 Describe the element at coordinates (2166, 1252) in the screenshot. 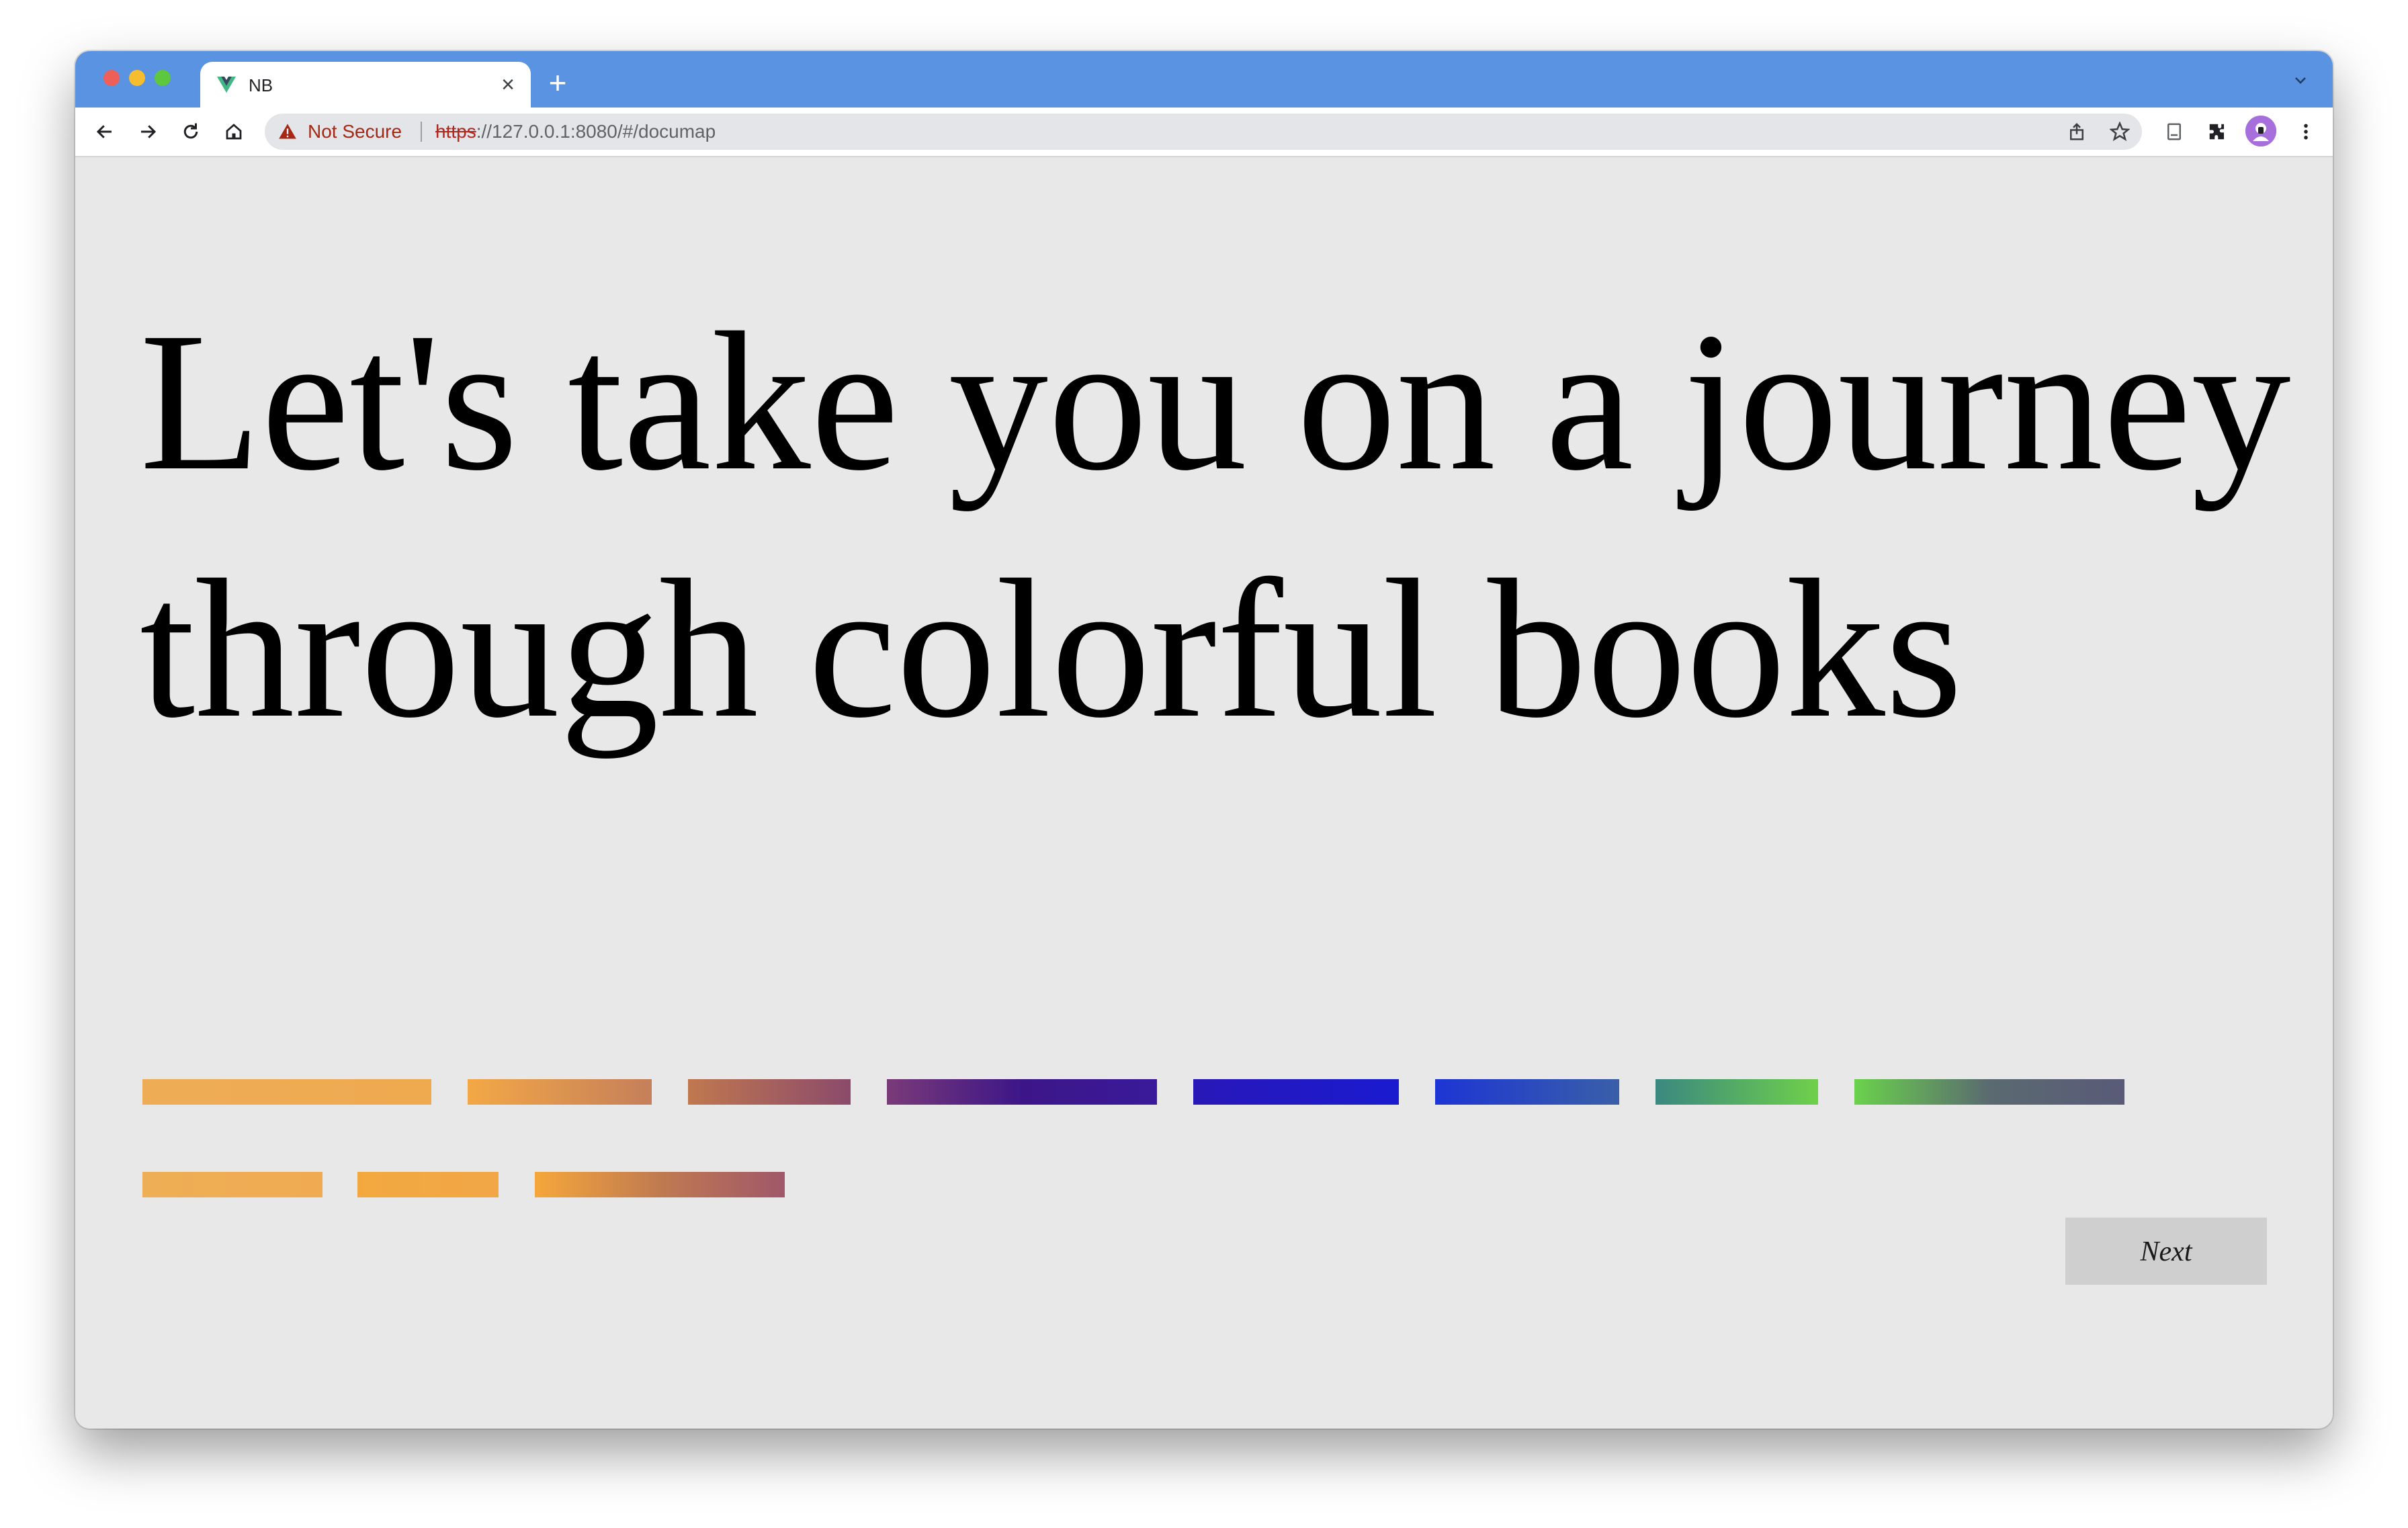

I see `next-button: Next` at that location.